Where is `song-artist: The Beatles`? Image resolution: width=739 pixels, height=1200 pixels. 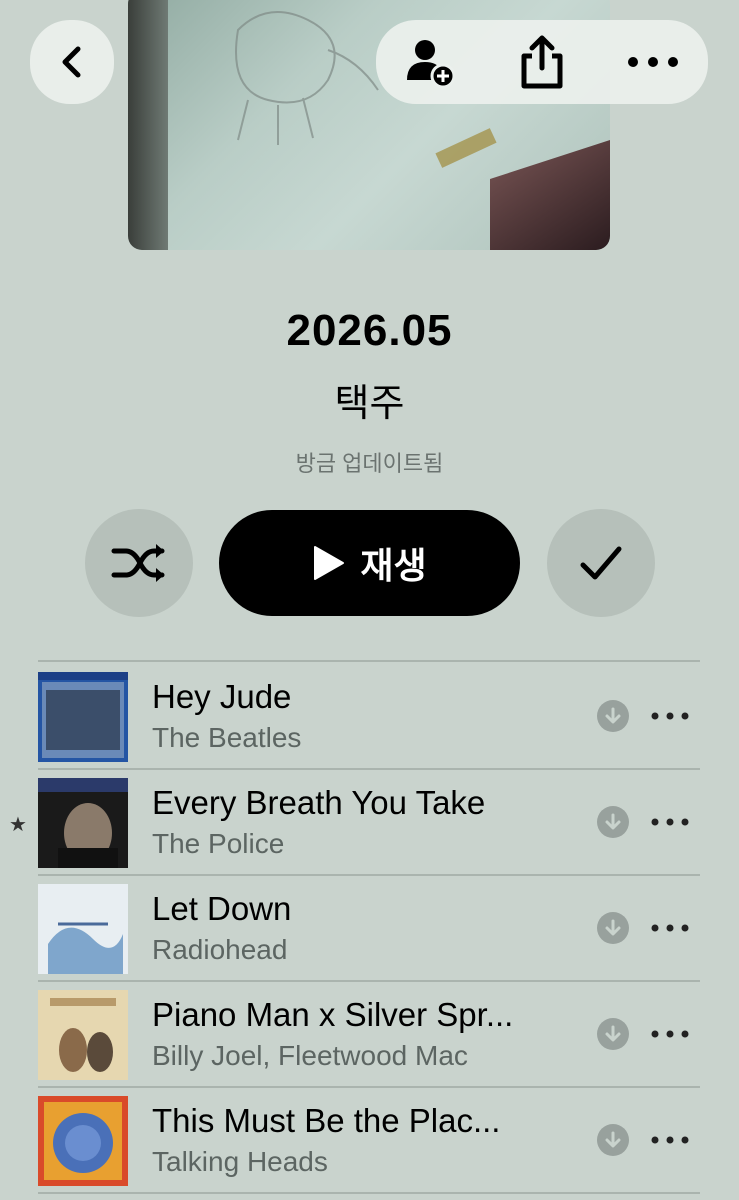
song-artist: The Beatles is located at coordinates (227, 737).